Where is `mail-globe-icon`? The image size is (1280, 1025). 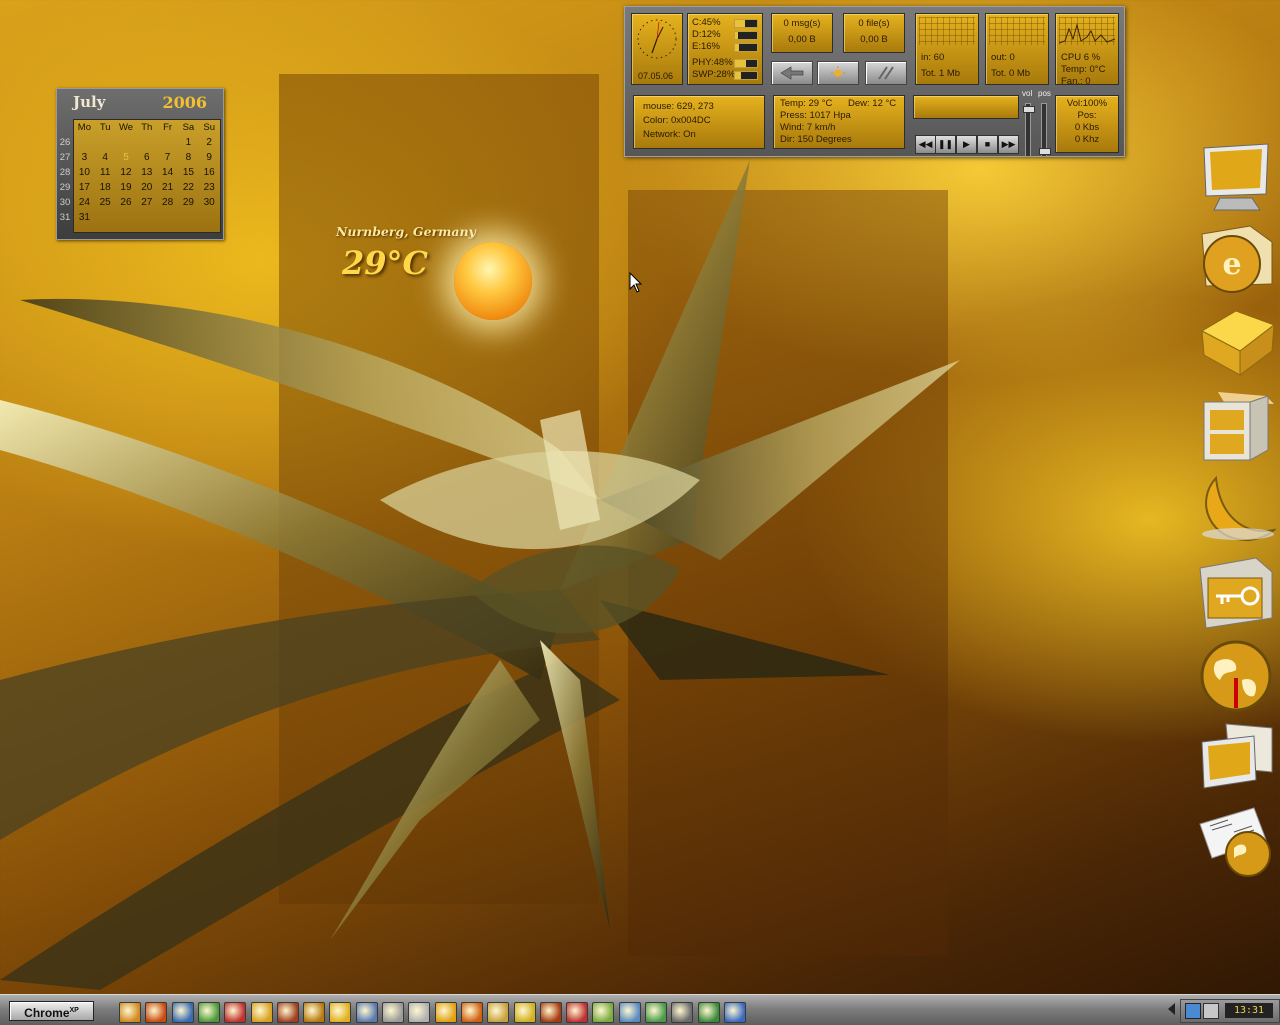 mail-globe-icon is located at coordinates (1236, 843).